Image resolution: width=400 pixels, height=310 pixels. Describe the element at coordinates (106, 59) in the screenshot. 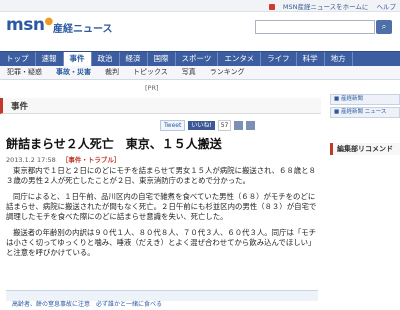

I see `tab-politics: 政治` at that location.